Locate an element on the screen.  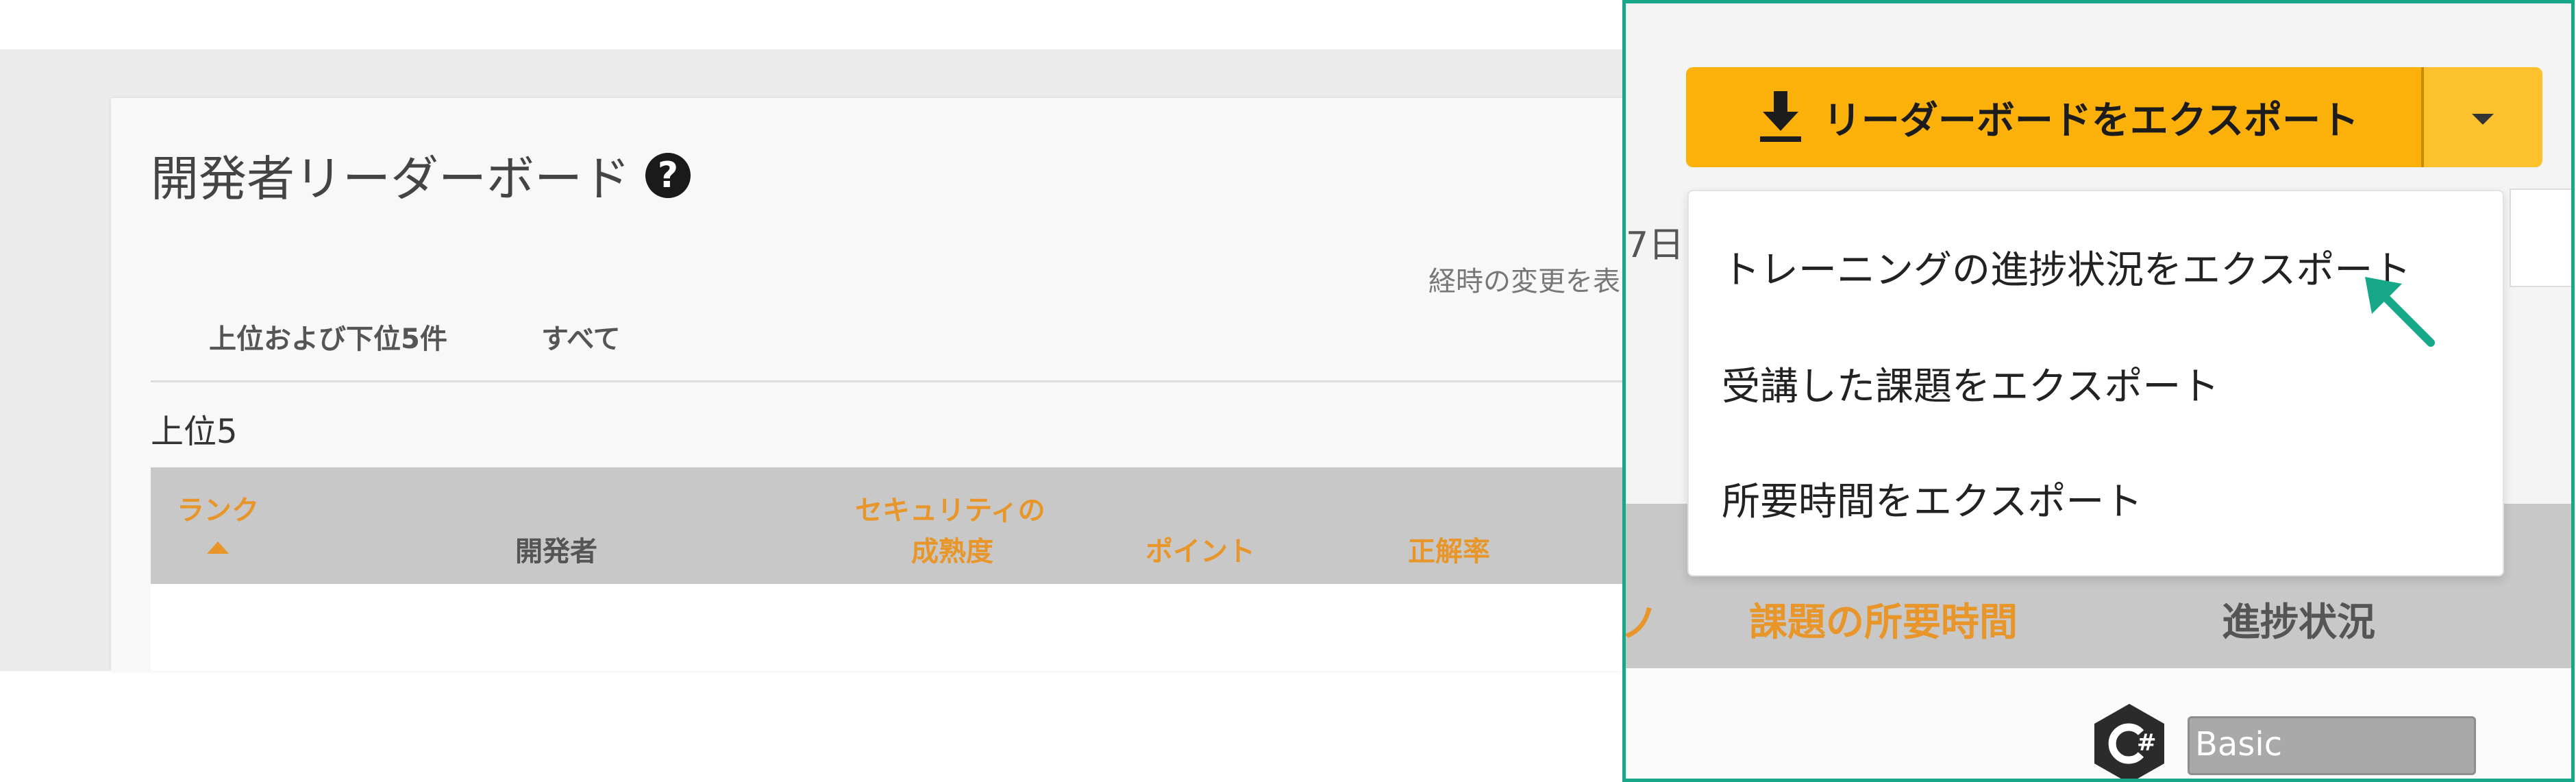
menu-item-export-training-progress: トレーニングの進捗状況をエクスポート is located at coordinates (2066, 267).